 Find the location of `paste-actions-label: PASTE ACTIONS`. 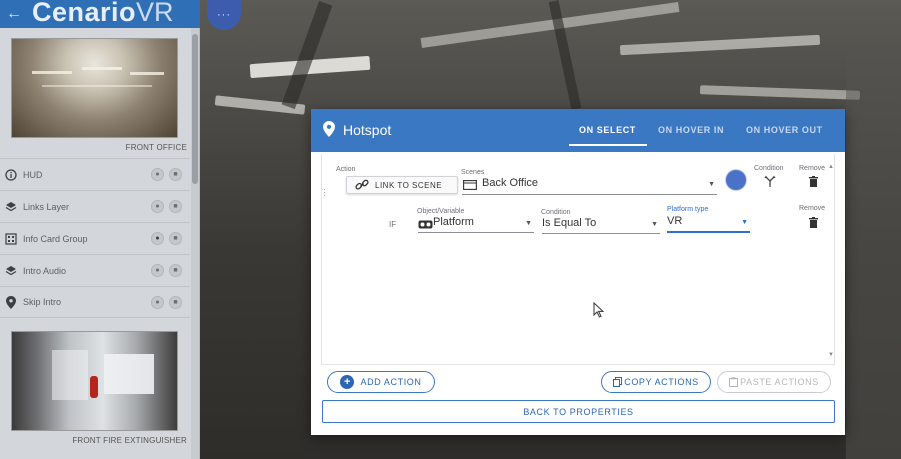

paste-actions-label: PASTE ACTIONS is located at coordinates (779, 382).